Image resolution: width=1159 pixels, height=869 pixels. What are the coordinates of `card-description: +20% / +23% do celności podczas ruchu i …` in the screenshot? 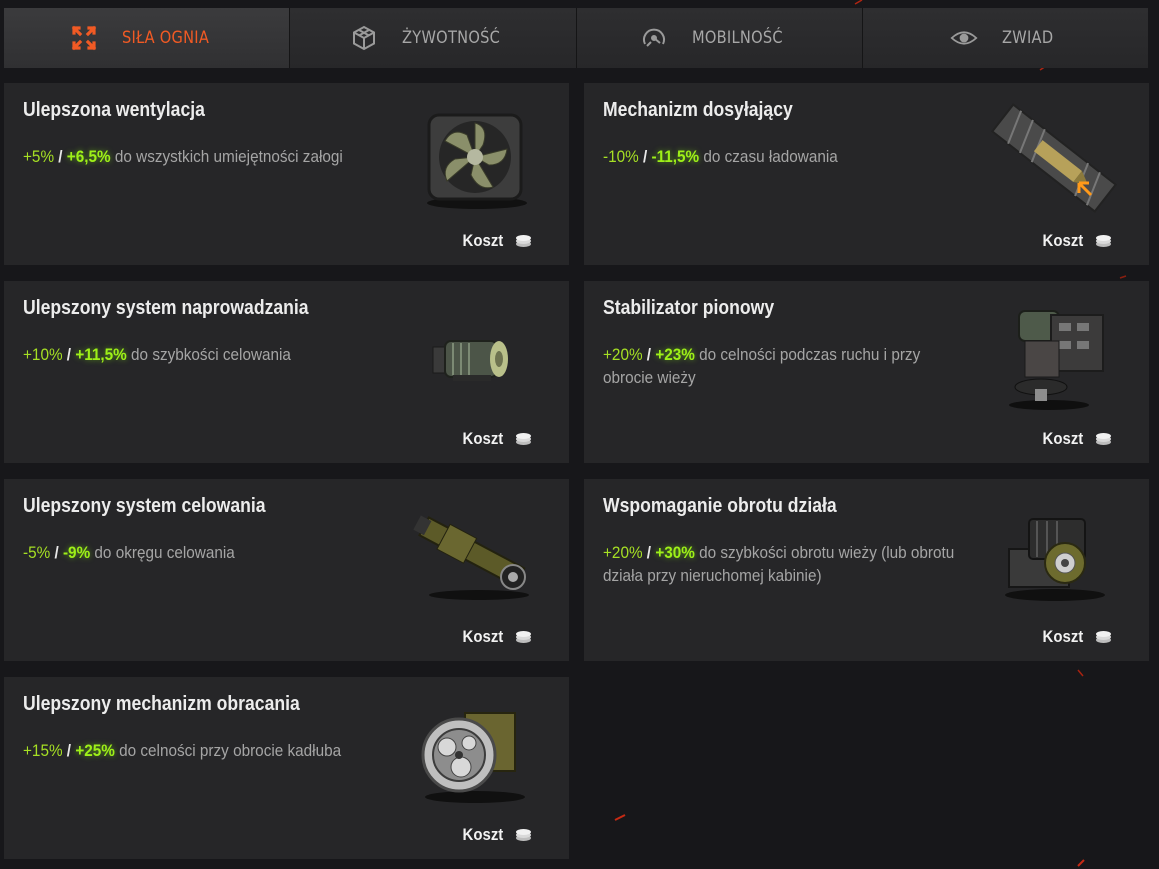 It's located at (762, 366).